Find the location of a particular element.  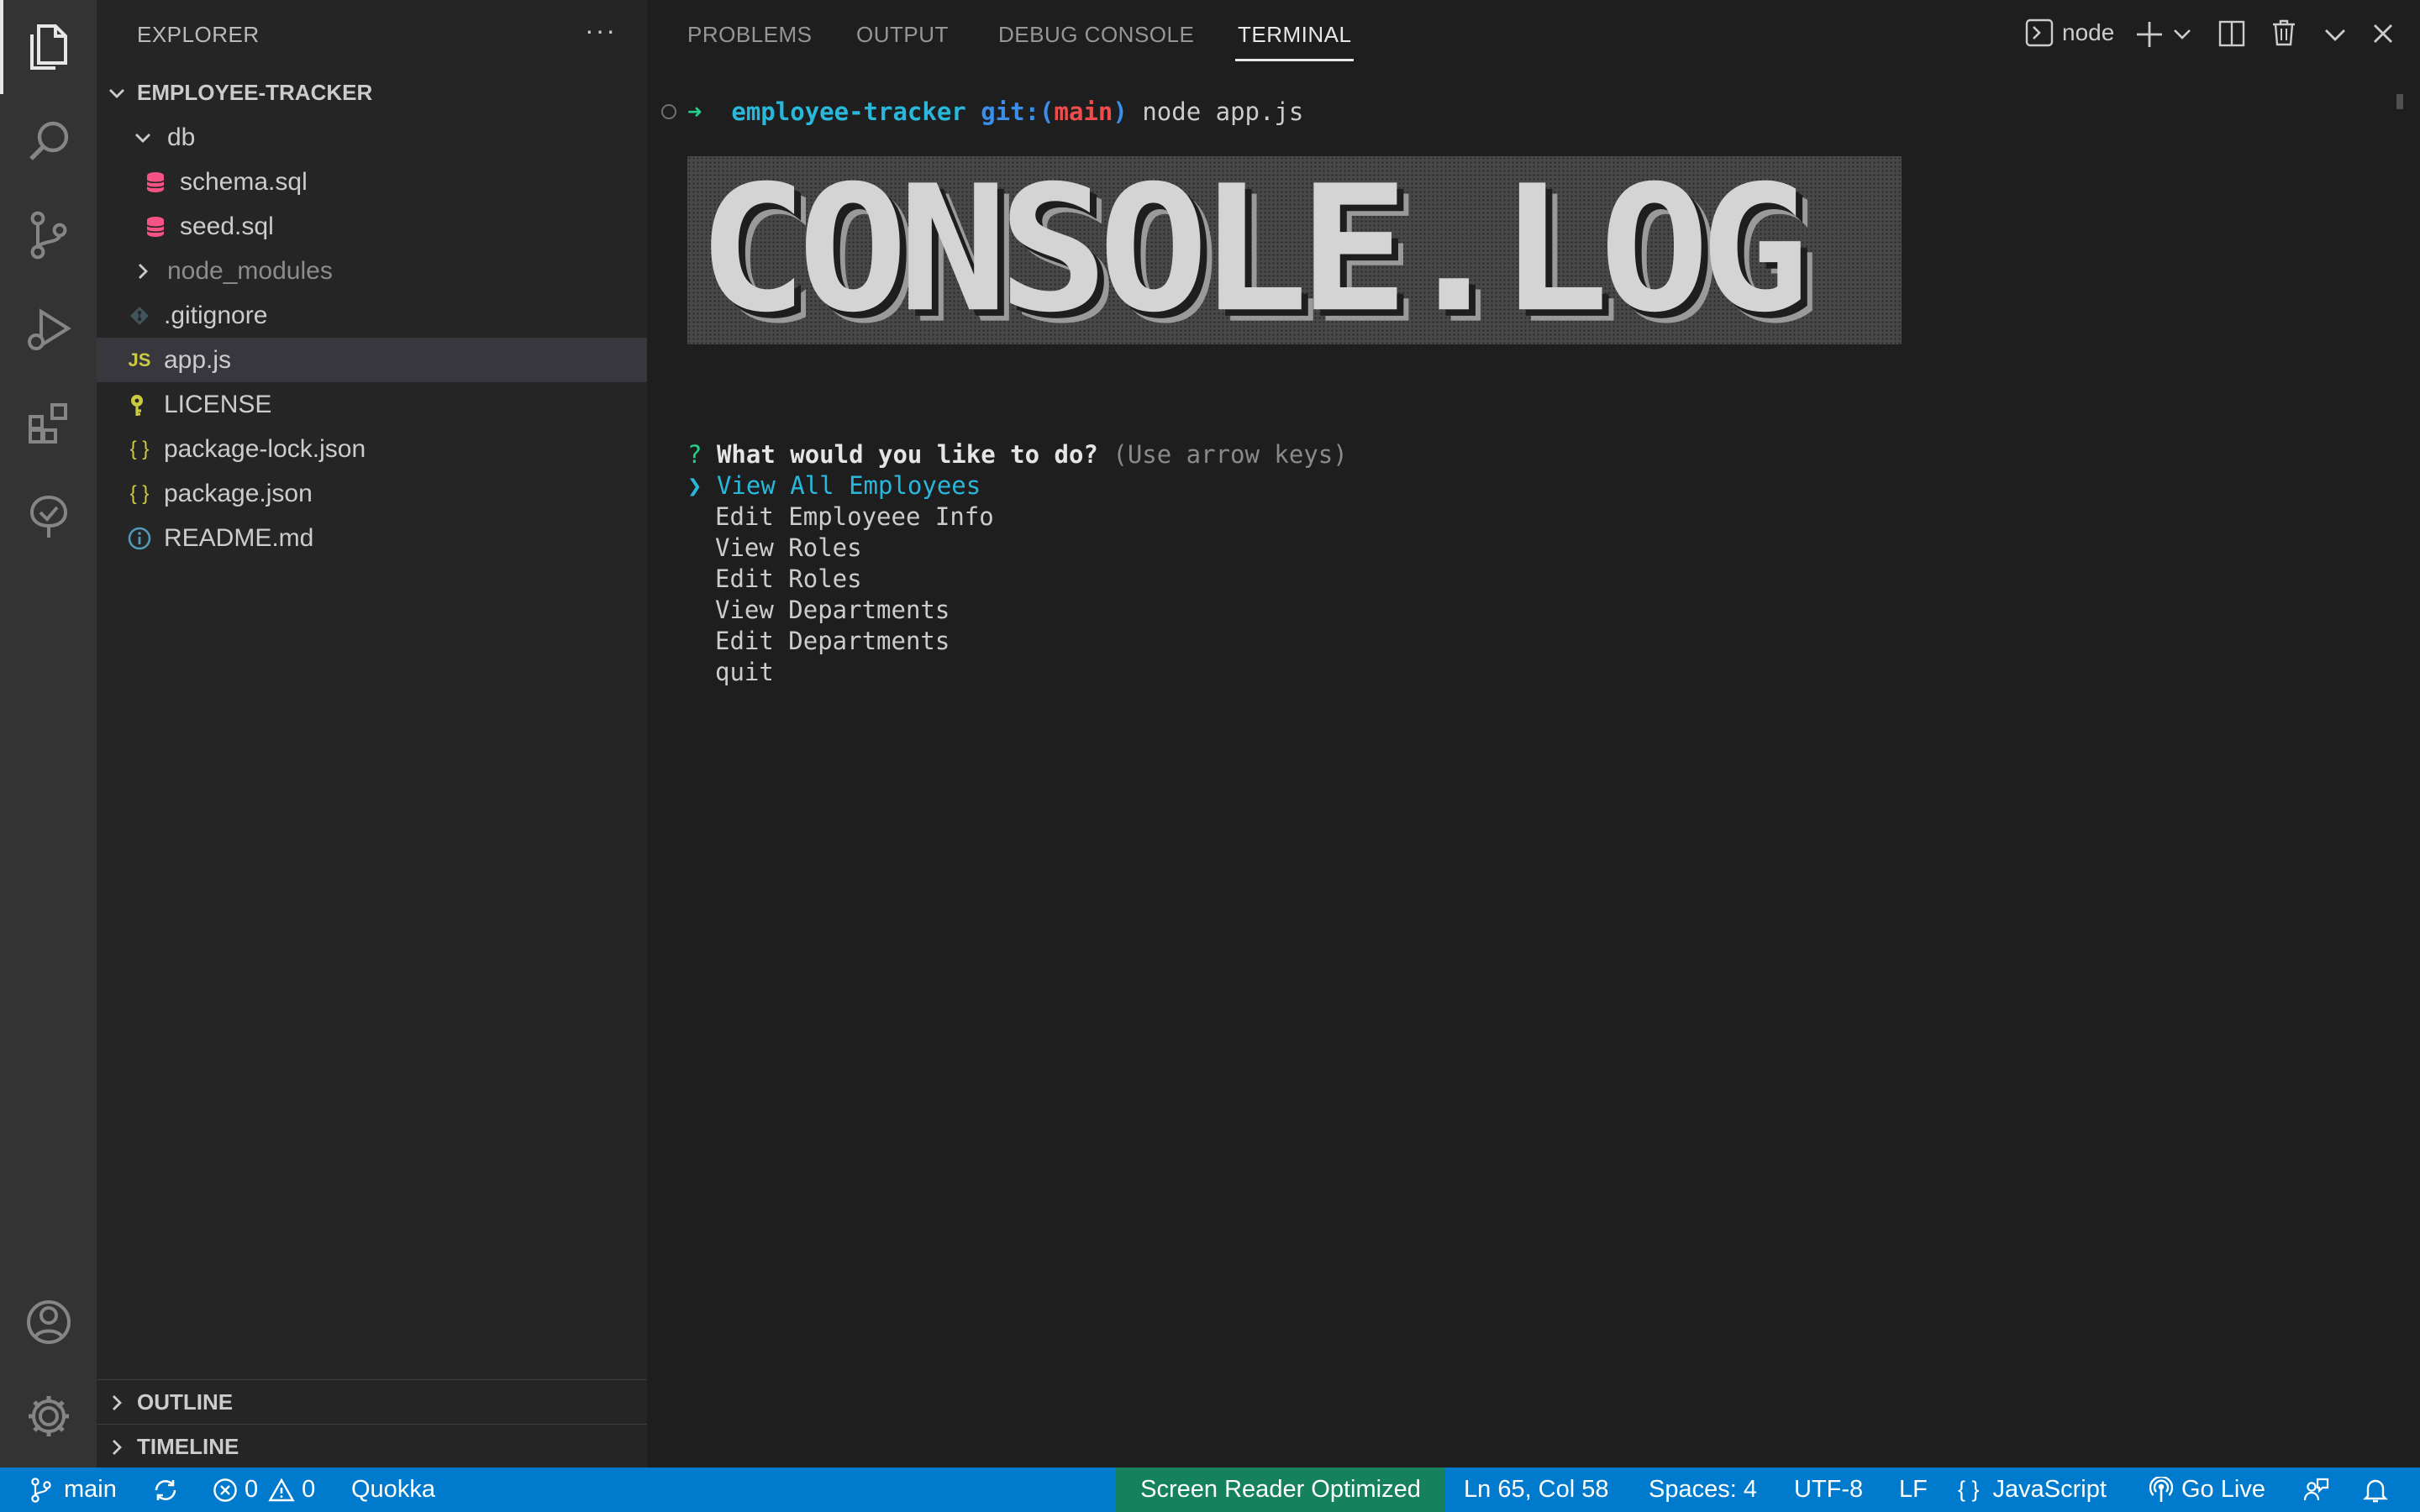

notifications-button is located at coordinates (2375, 1489).